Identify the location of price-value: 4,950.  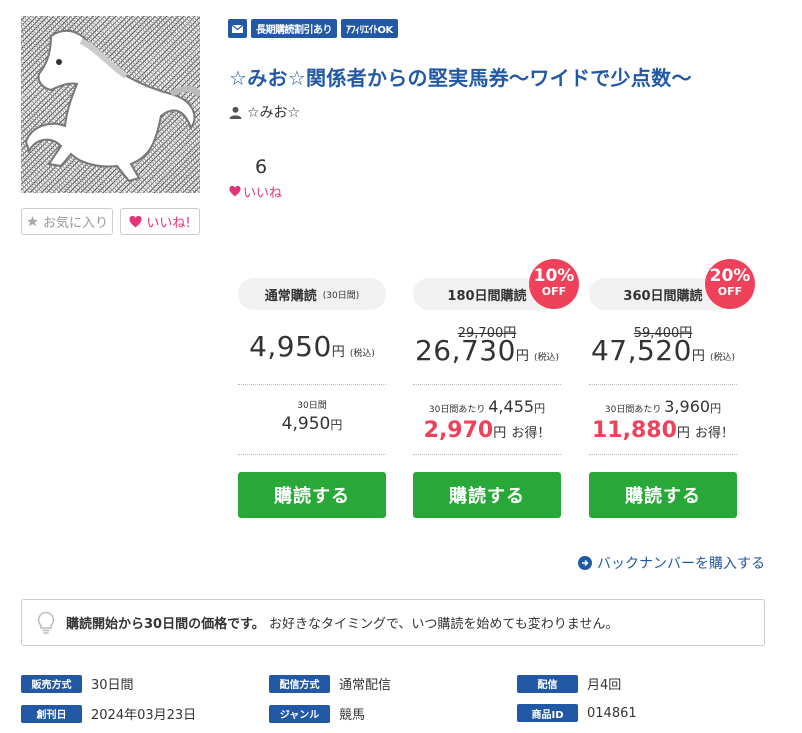
(290, 346).